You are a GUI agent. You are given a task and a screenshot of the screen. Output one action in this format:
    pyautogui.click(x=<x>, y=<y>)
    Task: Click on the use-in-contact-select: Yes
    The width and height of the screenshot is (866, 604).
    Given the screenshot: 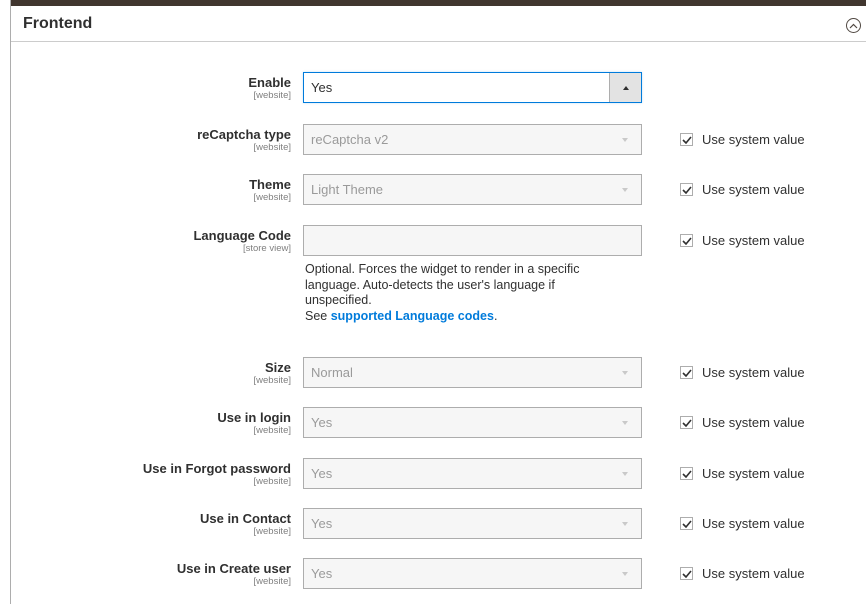 What is the action you would take?
    pyautogui.click(x=472, y=523)
    